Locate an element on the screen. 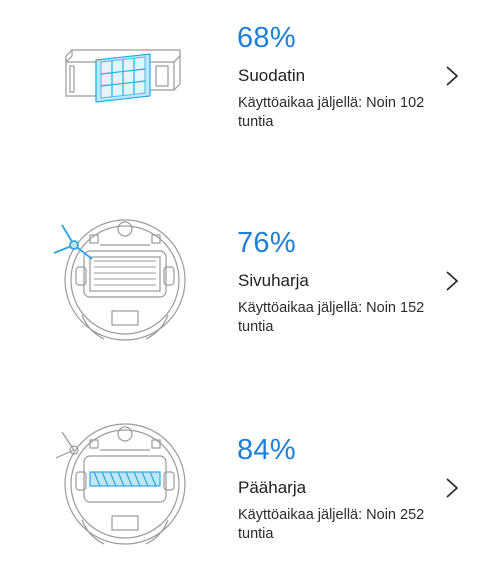 This screenshot has width=487, height=582. main-brush-percent: 84% is located at coordinates (266, 450).